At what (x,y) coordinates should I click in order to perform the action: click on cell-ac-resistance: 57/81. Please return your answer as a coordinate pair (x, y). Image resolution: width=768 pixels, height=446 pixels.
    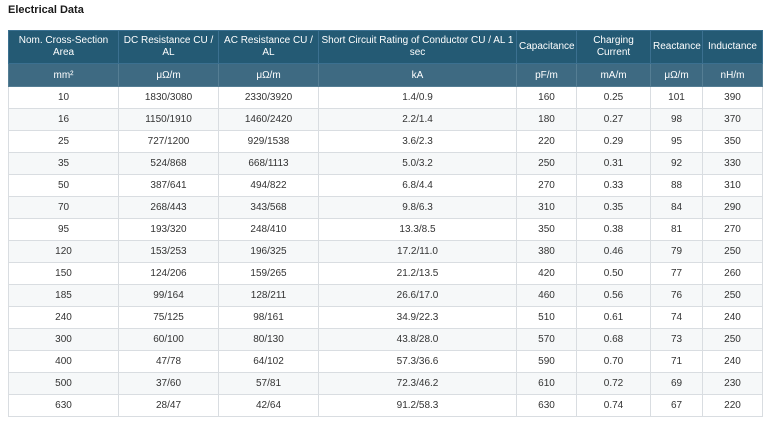
    Looking at the image, I should click on (268, 383).